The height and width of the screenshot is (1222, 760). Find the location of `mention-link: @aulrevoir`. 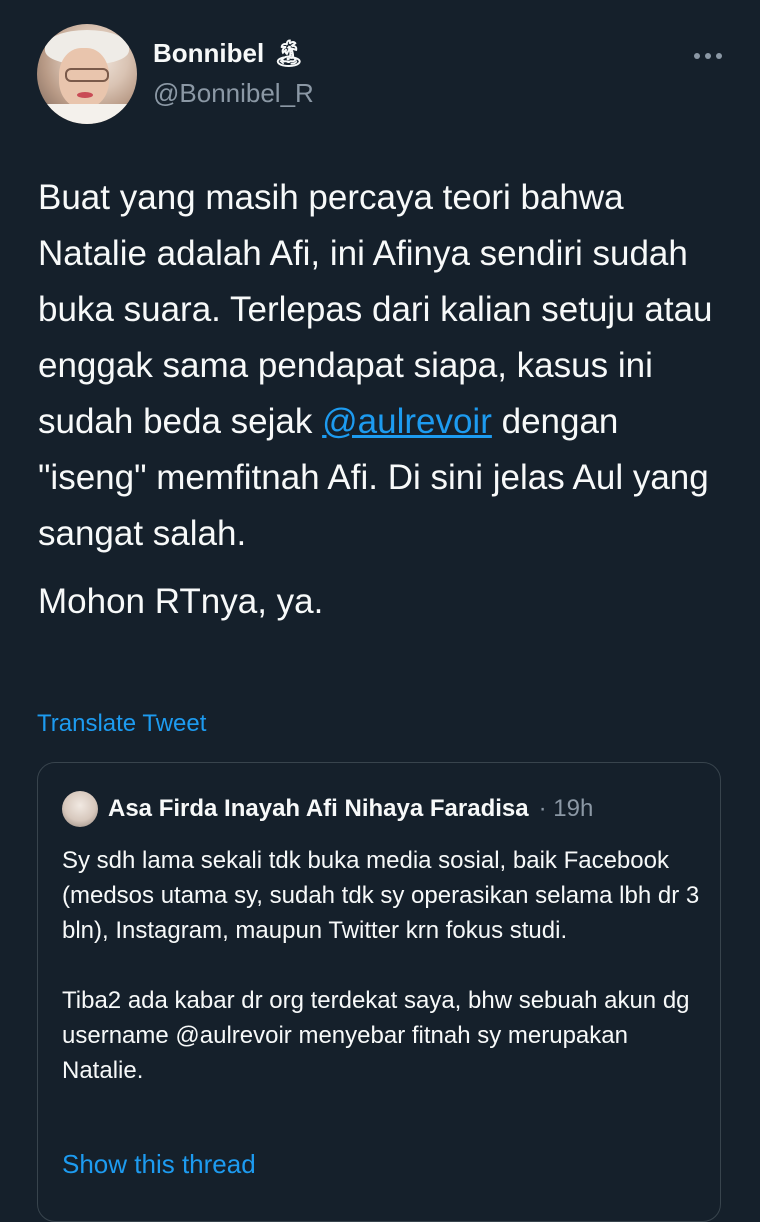

mention-link: @aulrevoir is located at coordinates (407, 421).